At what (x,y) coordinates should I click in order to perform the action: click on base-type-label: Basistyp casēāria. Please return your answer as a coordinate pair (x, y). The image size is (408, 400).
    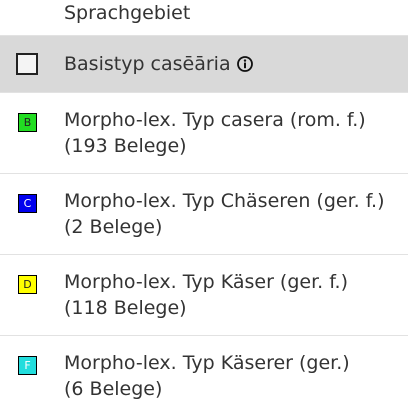
    Looking at the image, I should click on (158, 64).